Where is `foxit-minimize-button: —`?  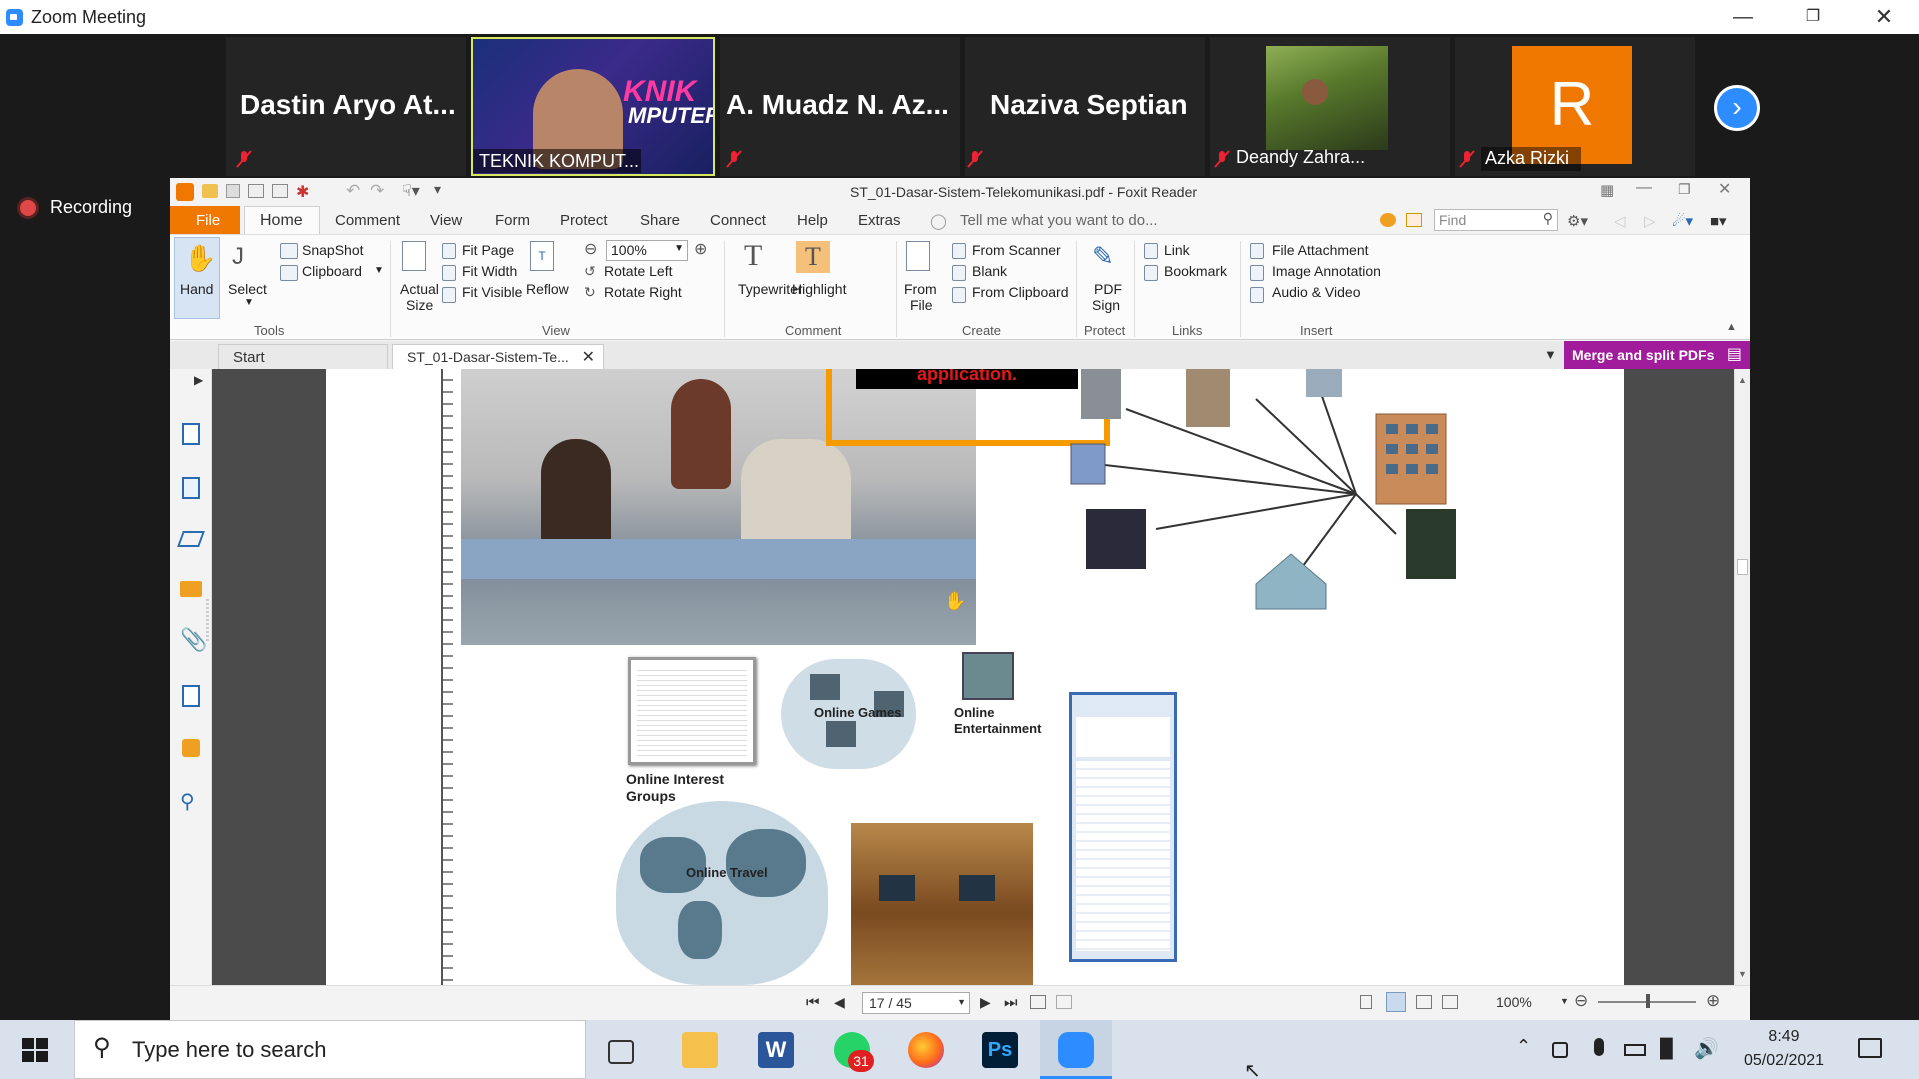
foxit-minimize-button: — is located at coordinates (1644, 188).